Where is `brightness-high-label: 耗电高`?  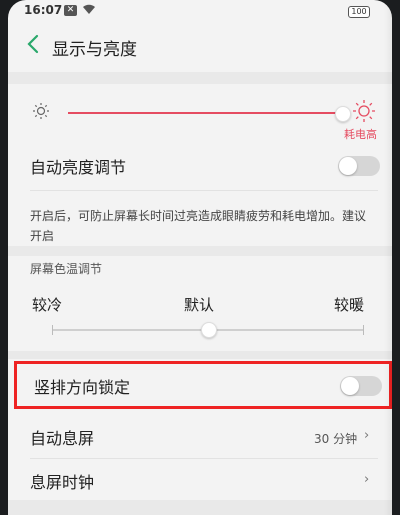 brightness-high-label: 耗电高 is located at coordinates (360, 134).